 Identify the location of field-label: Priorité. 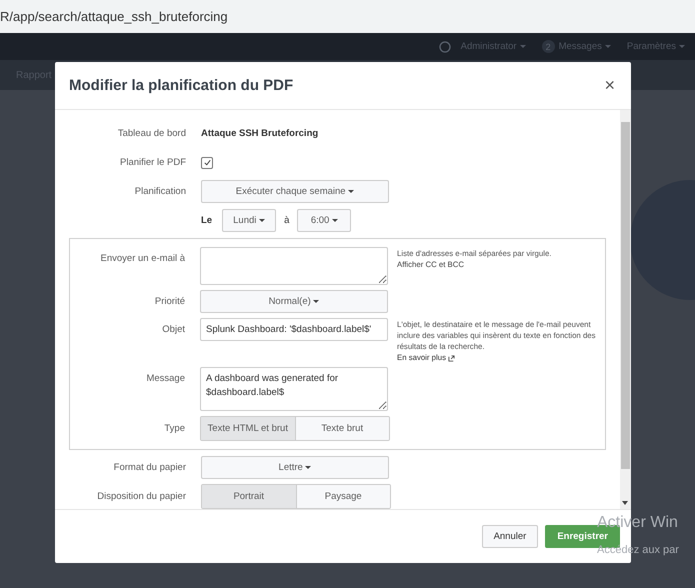
(170, 301).